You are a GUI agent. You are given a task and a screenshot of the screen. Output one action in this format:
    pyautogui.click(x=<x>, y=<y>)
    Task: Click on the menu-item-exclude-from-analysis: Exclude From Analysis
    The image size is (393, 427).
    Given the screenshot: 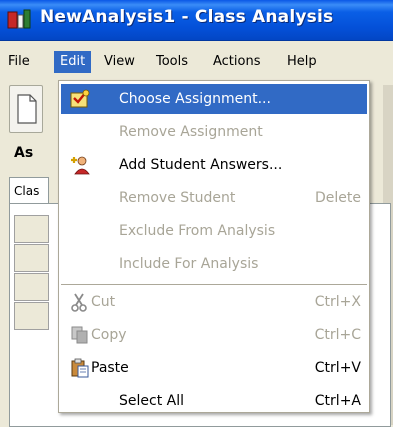 What is the action you would take?
    pyautogui.click(x=214, y=231)
    